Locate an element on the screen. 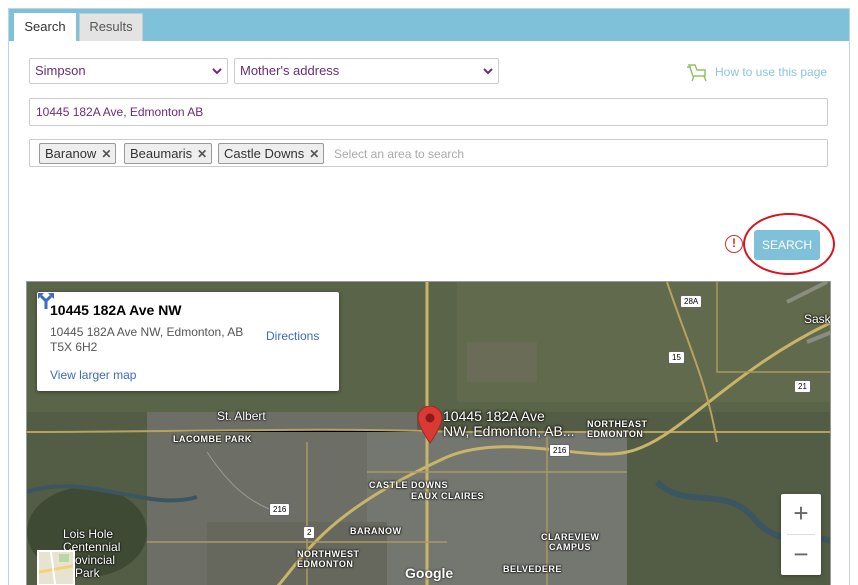  how-to-use-link: How to use this page is located at coordinates (756, 72).